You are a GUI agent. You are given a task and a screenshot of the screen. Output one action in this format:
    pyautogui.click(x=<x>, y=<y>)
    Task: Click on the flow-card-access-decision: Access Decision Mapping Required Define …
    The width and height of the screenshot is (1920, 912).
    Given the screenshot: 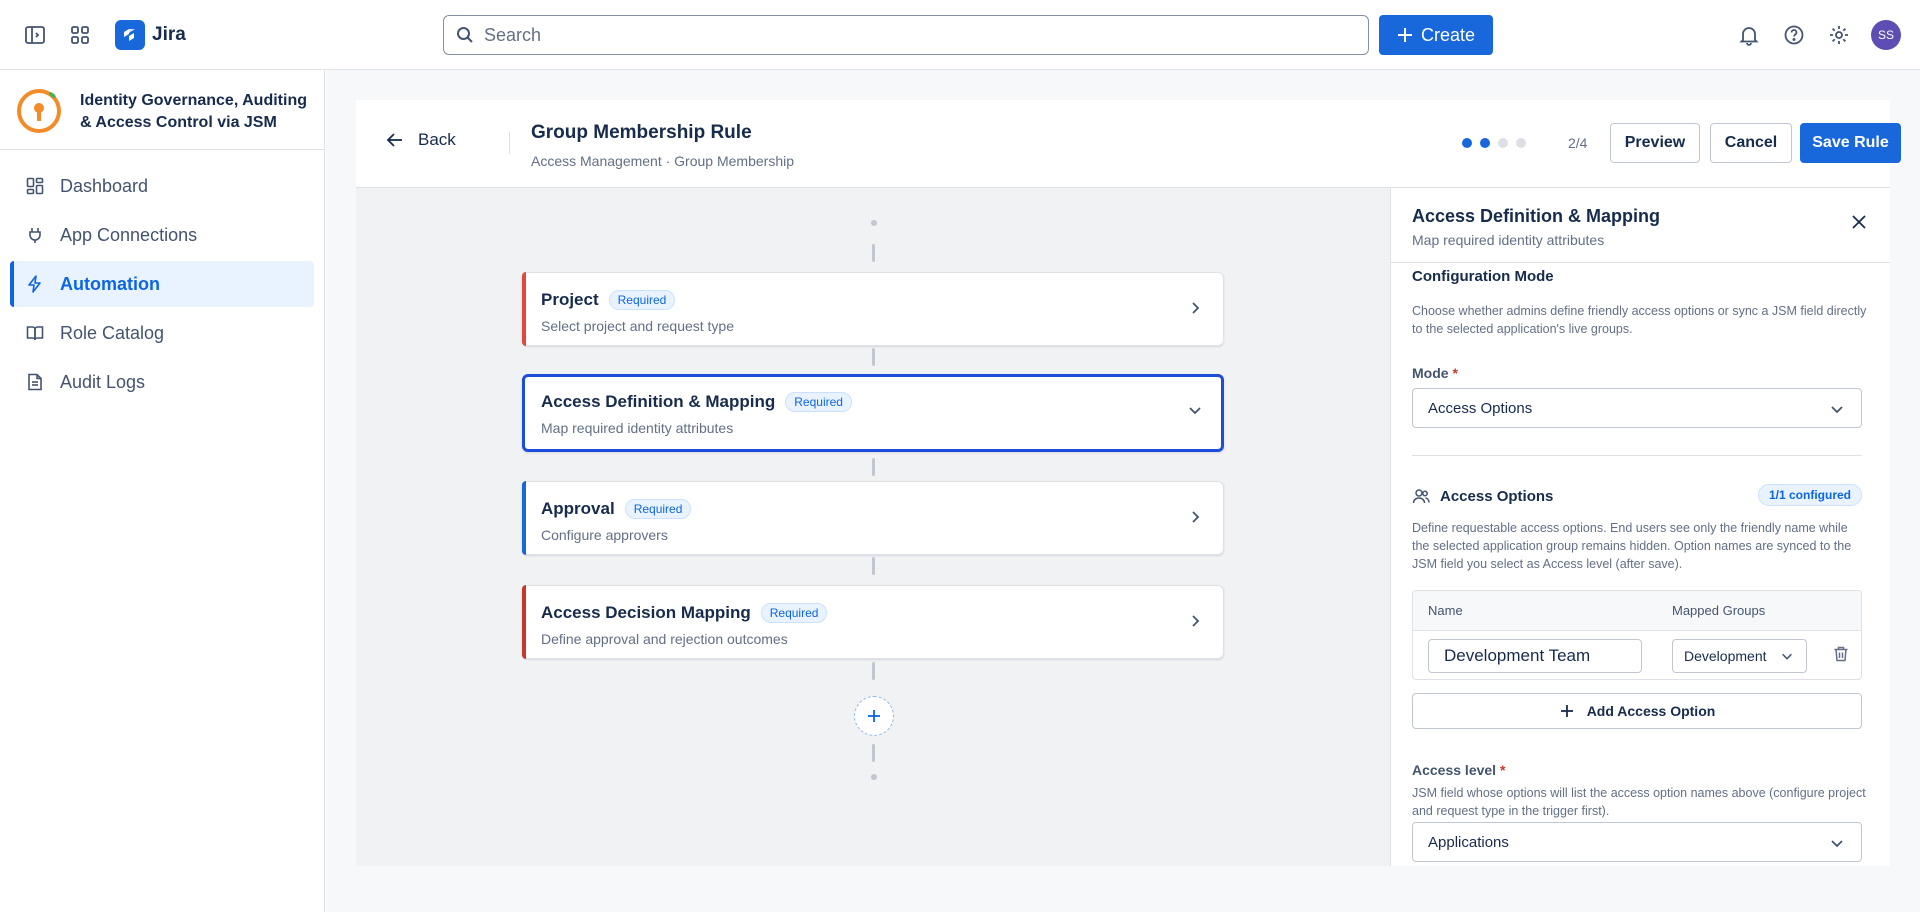 What is the action you would take?
    pyautogui.click(x=873, y=622)
    